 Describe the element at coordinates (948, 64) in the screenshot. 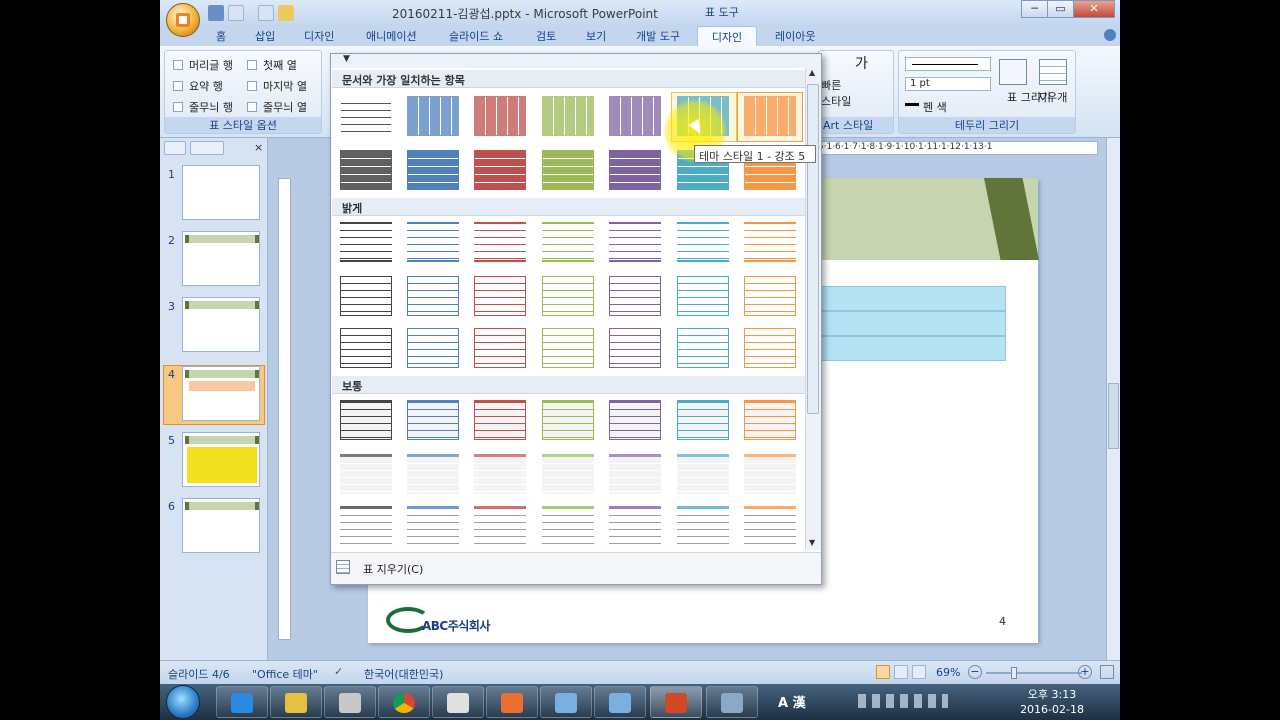

I see `pen-style-select` at that location.